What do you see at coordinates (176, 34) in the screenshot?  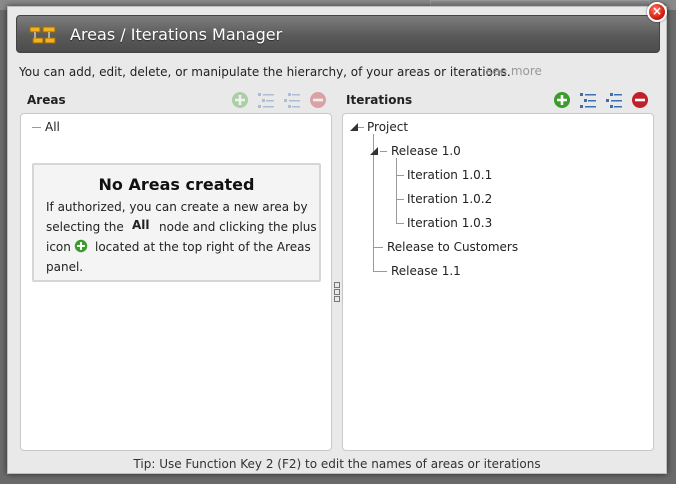 I see `dialog-title: Areas / Iterations Manager` at bounding box center [176, 34].